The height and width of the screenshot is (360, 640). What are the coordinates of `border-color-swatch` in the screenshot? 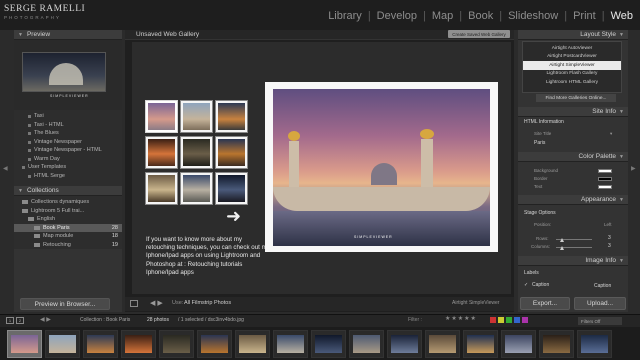 It's located at (605, 179).